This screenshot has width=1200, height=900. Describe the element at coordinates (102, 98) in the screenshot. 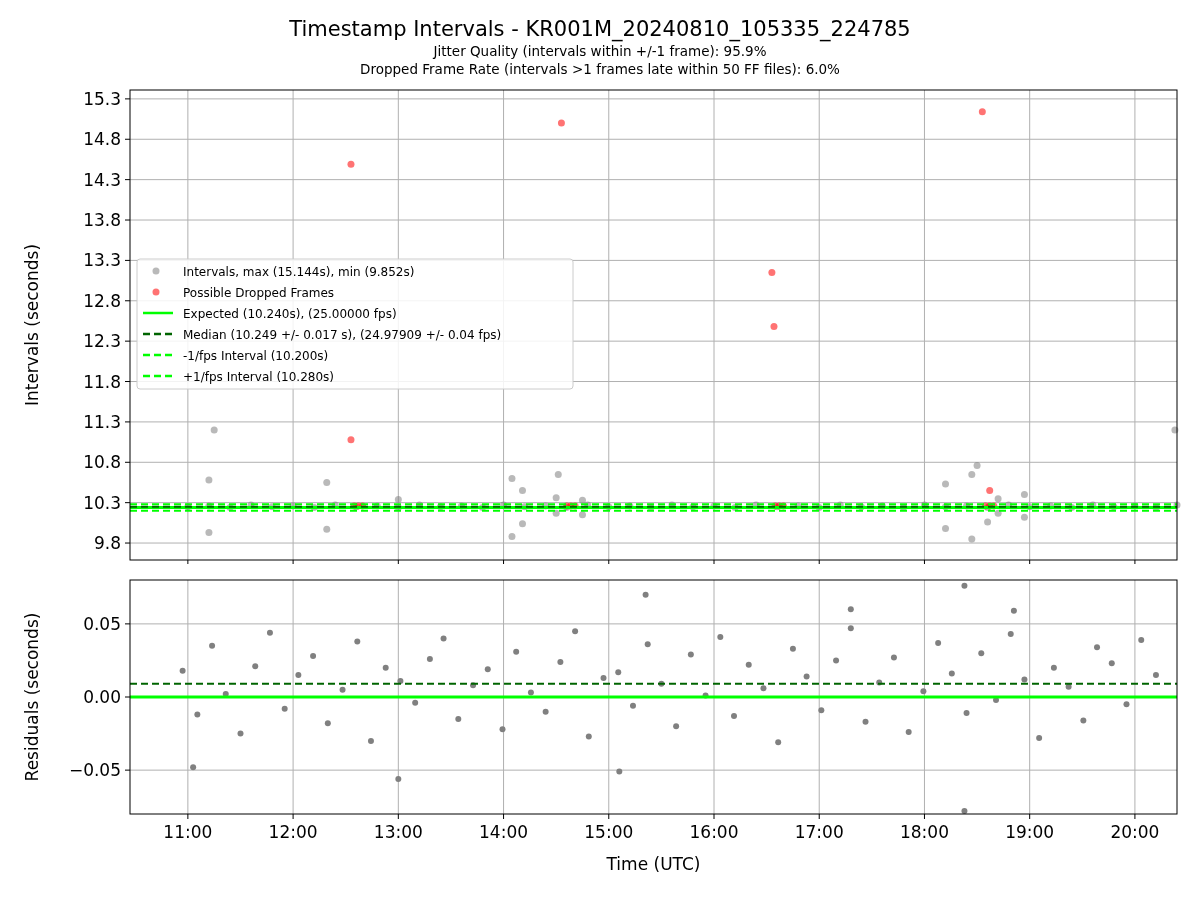

I see `y-tick-label: 15.3` at that location.